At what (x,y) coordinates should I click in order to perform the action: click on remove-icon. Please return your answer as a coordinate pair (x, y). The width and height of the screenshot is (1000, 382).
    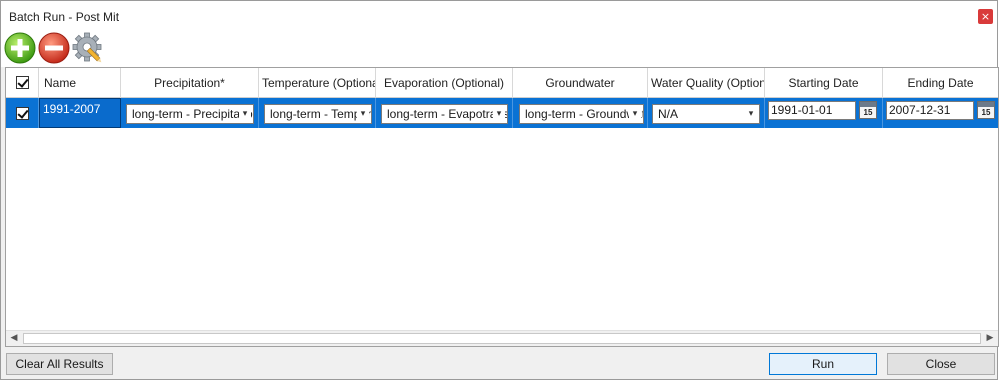
    Looking at the image, I should click on (54, 48).